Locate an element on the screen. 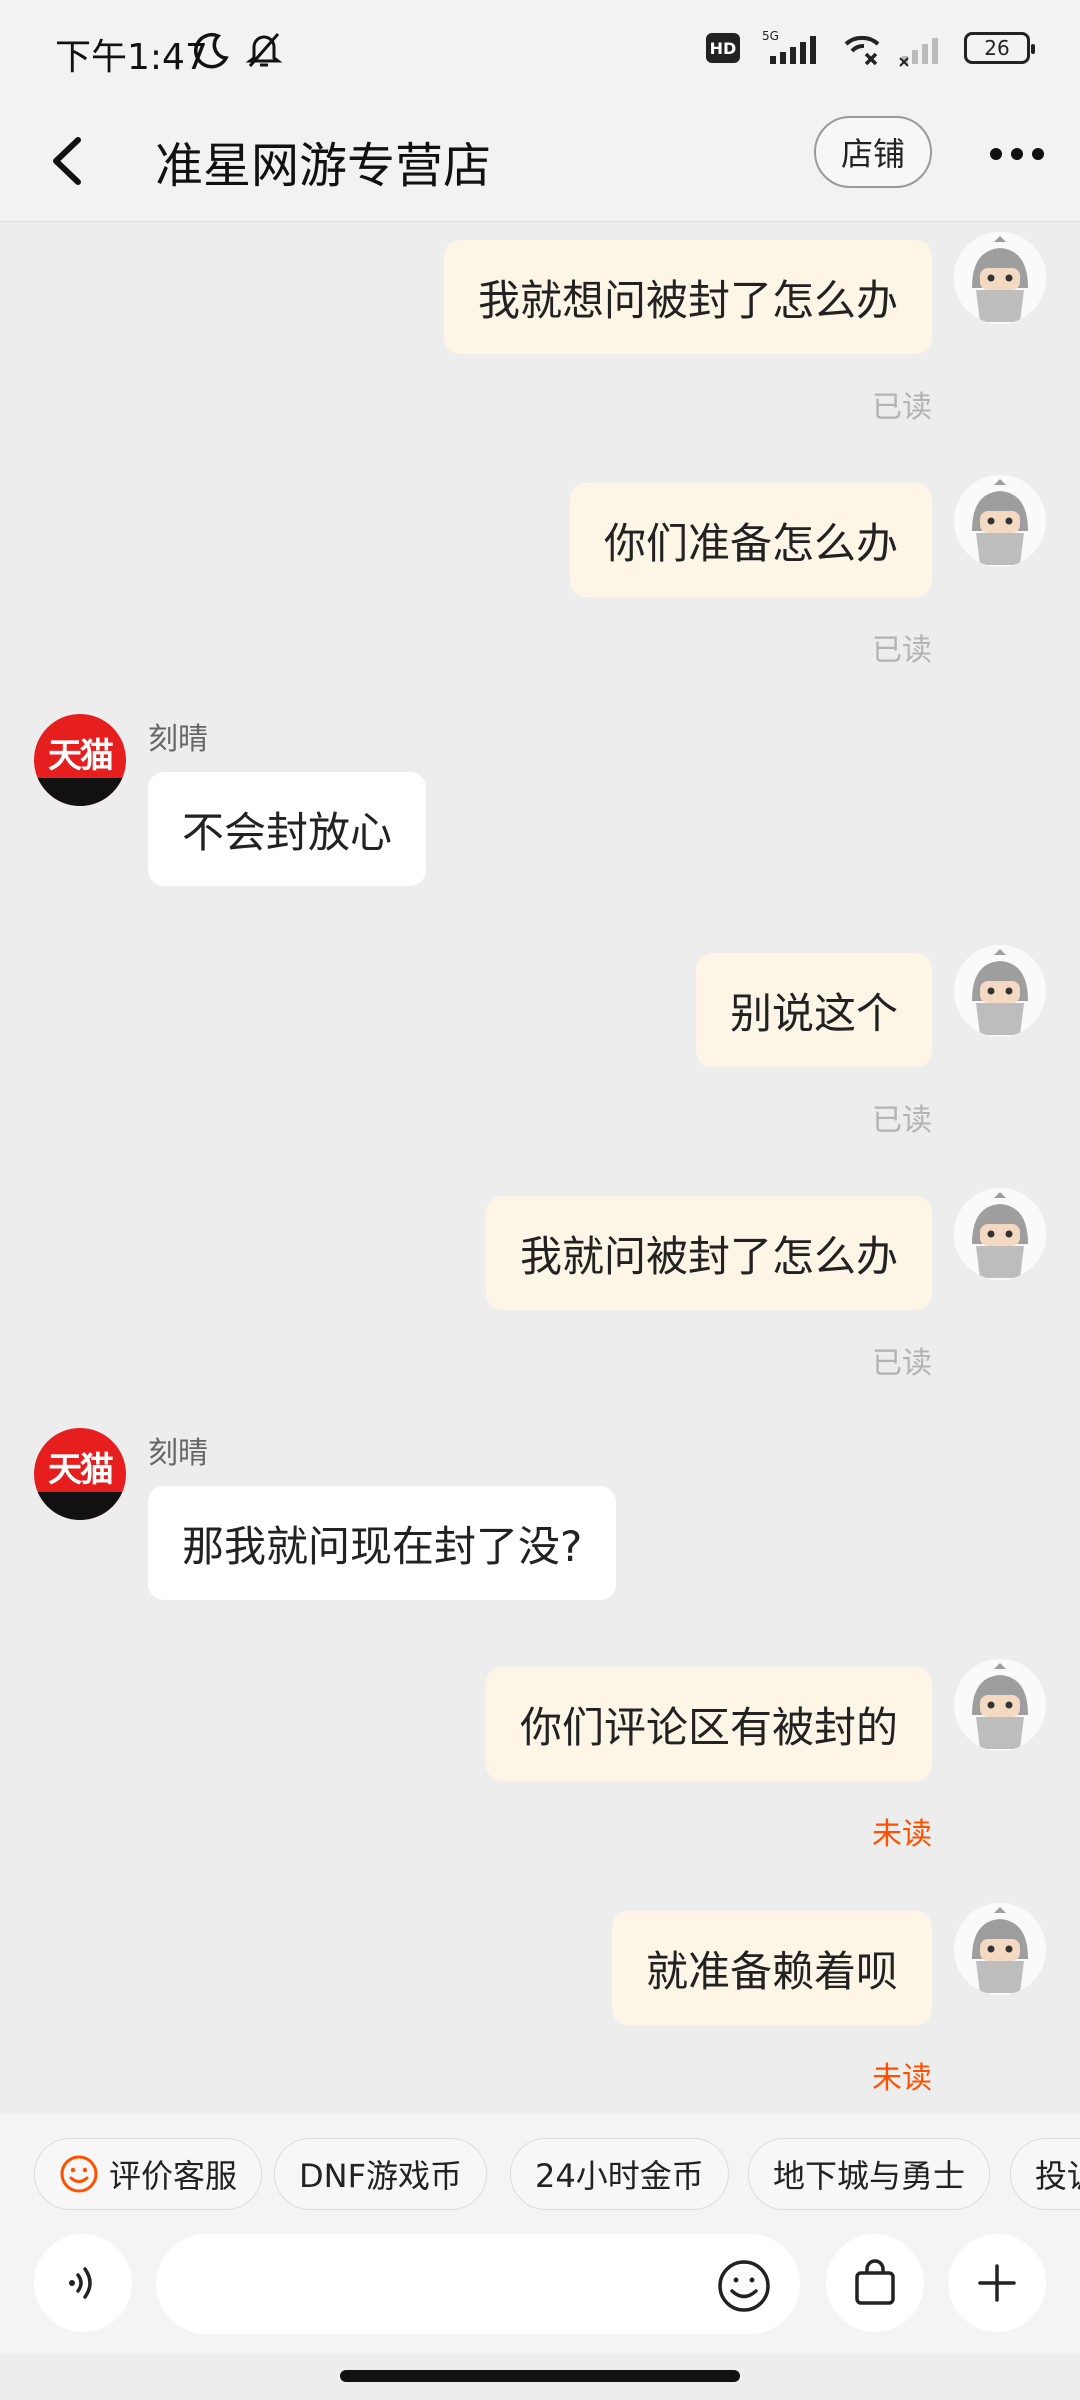 The height and width of the screenshot is (2400, 1080). hd-icon: HD is located at coordinates (723, 48).